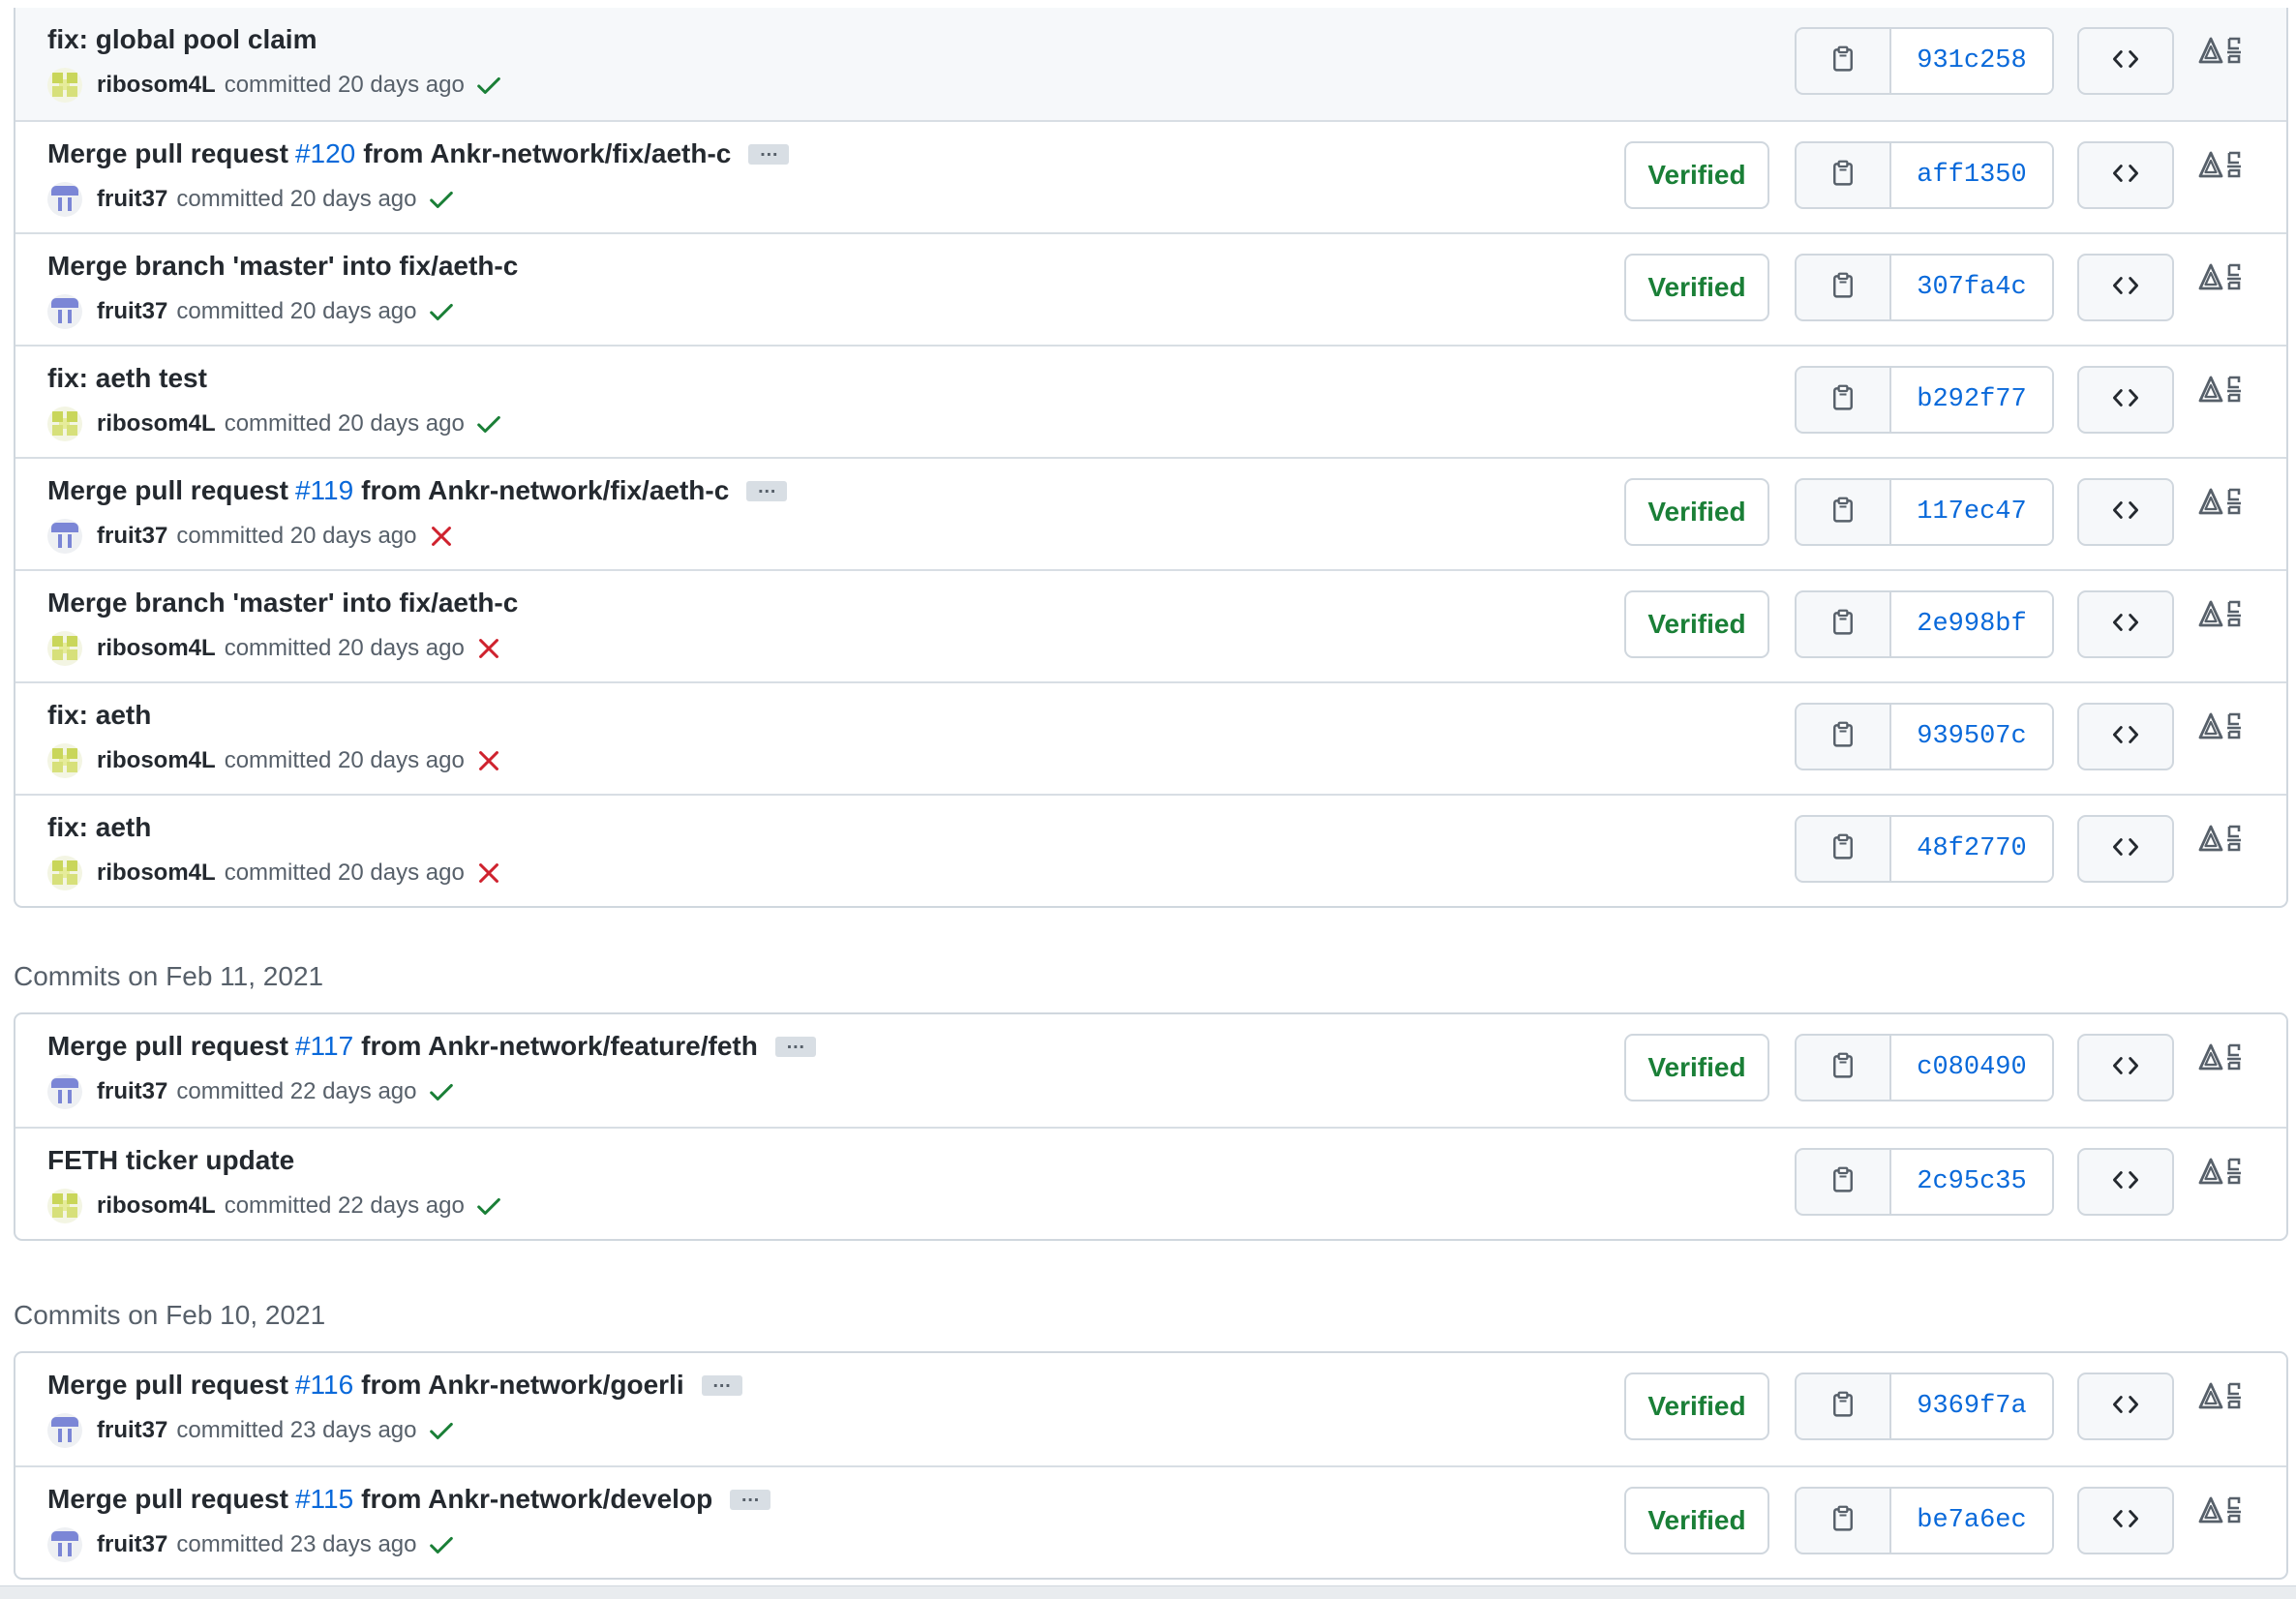 The image size is (2296, 1599). What do you see at coordinates (182, 39) in the screenshot?
I see `commit-message: fix: global pool claim` at bounding box center [182, 39].